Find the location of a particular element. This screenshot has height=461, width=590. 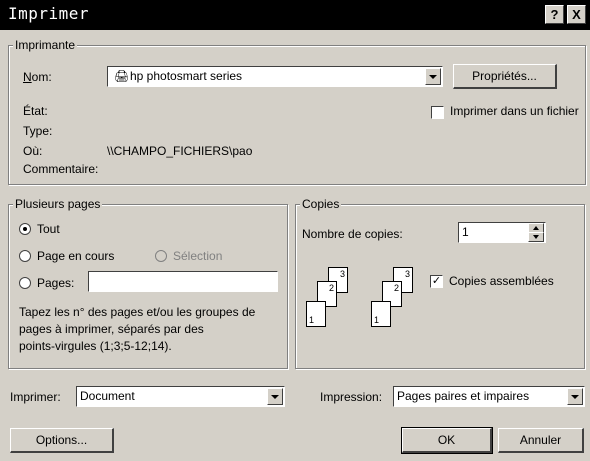

all-pages-label: Tout is located at coordinates (48, 229).